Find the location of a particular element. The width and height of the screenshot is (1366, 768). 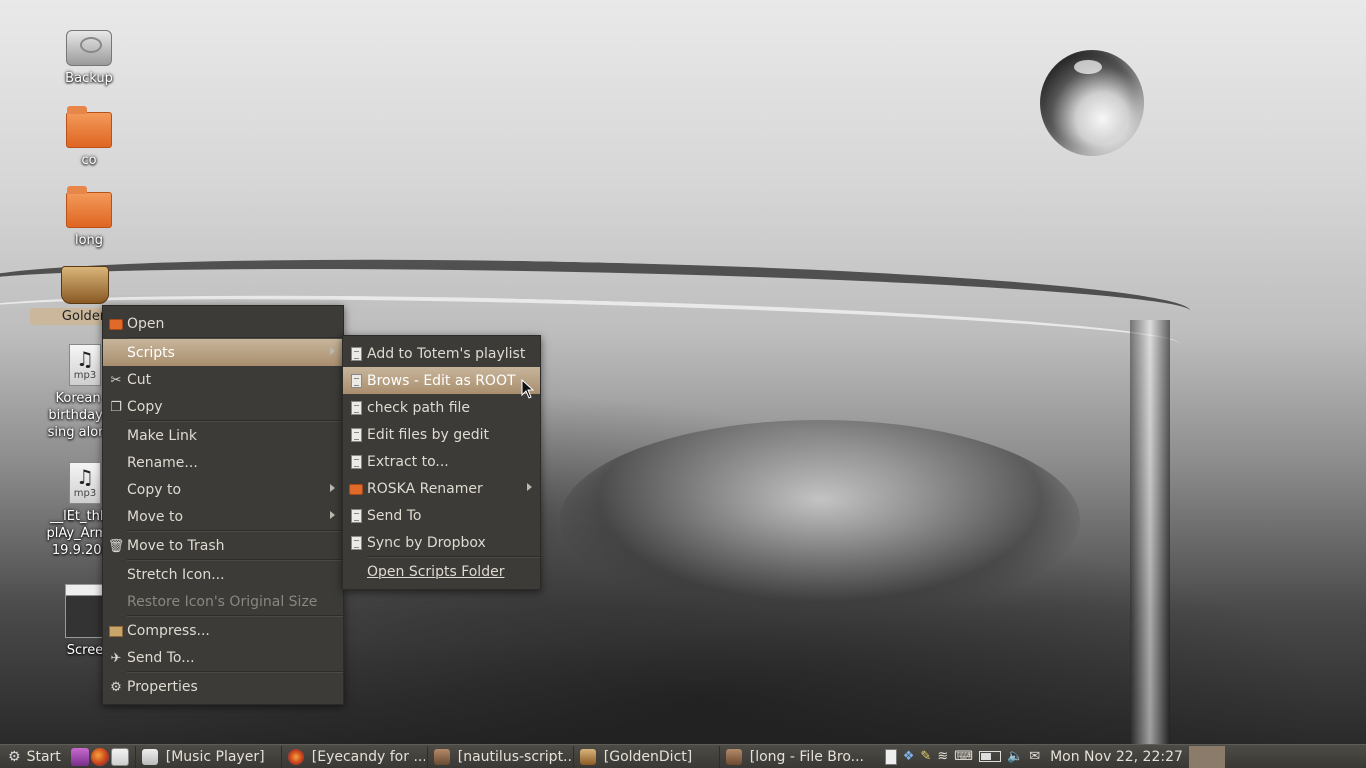

menu-item-label: Copy is located at coordinates (145, 406).